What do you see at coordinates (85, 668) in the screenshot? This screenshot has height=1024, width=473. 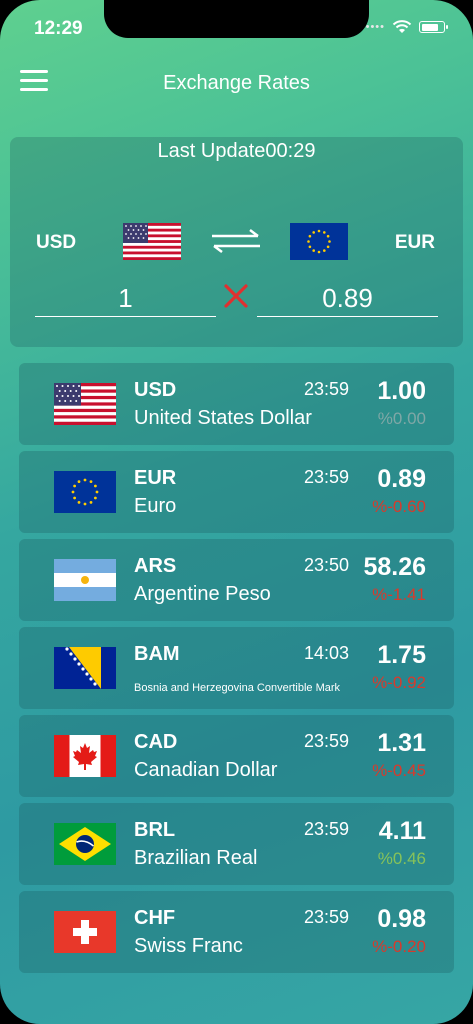 I see `bosnia-flag-icon` at bounding box center [85, 668].